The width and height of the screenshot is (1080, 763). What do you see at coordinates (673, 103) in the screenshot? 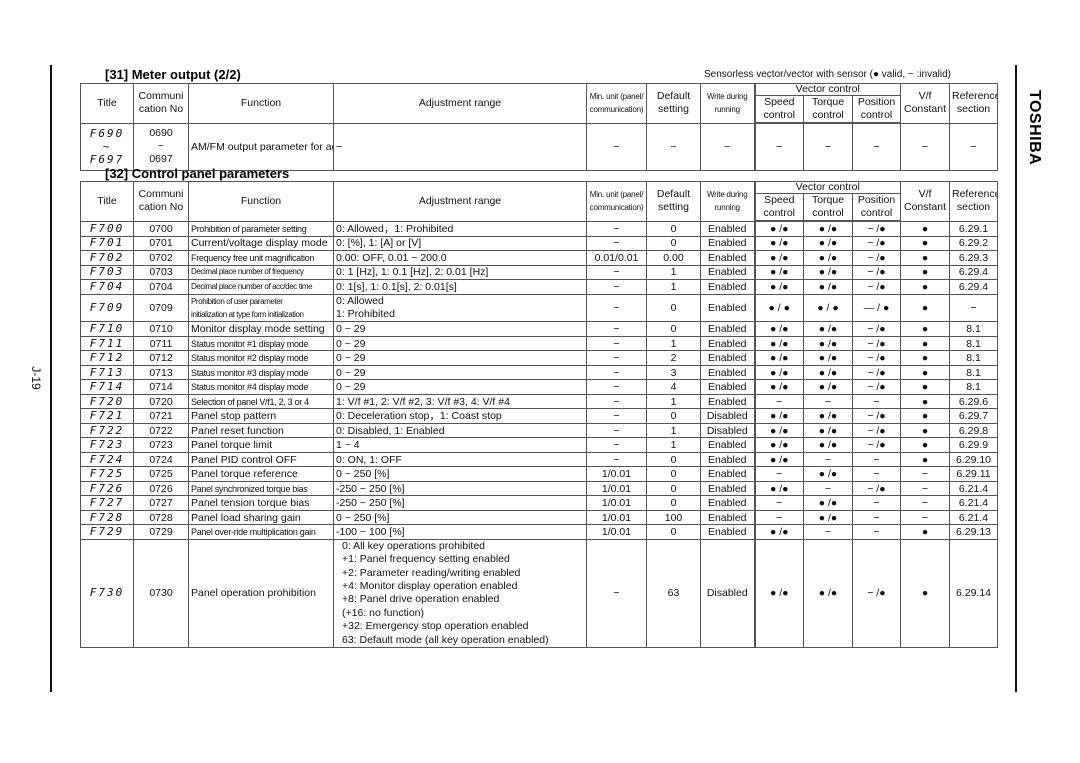
I see `header-default-setting: Default setting` at bounding box center [673, 103].